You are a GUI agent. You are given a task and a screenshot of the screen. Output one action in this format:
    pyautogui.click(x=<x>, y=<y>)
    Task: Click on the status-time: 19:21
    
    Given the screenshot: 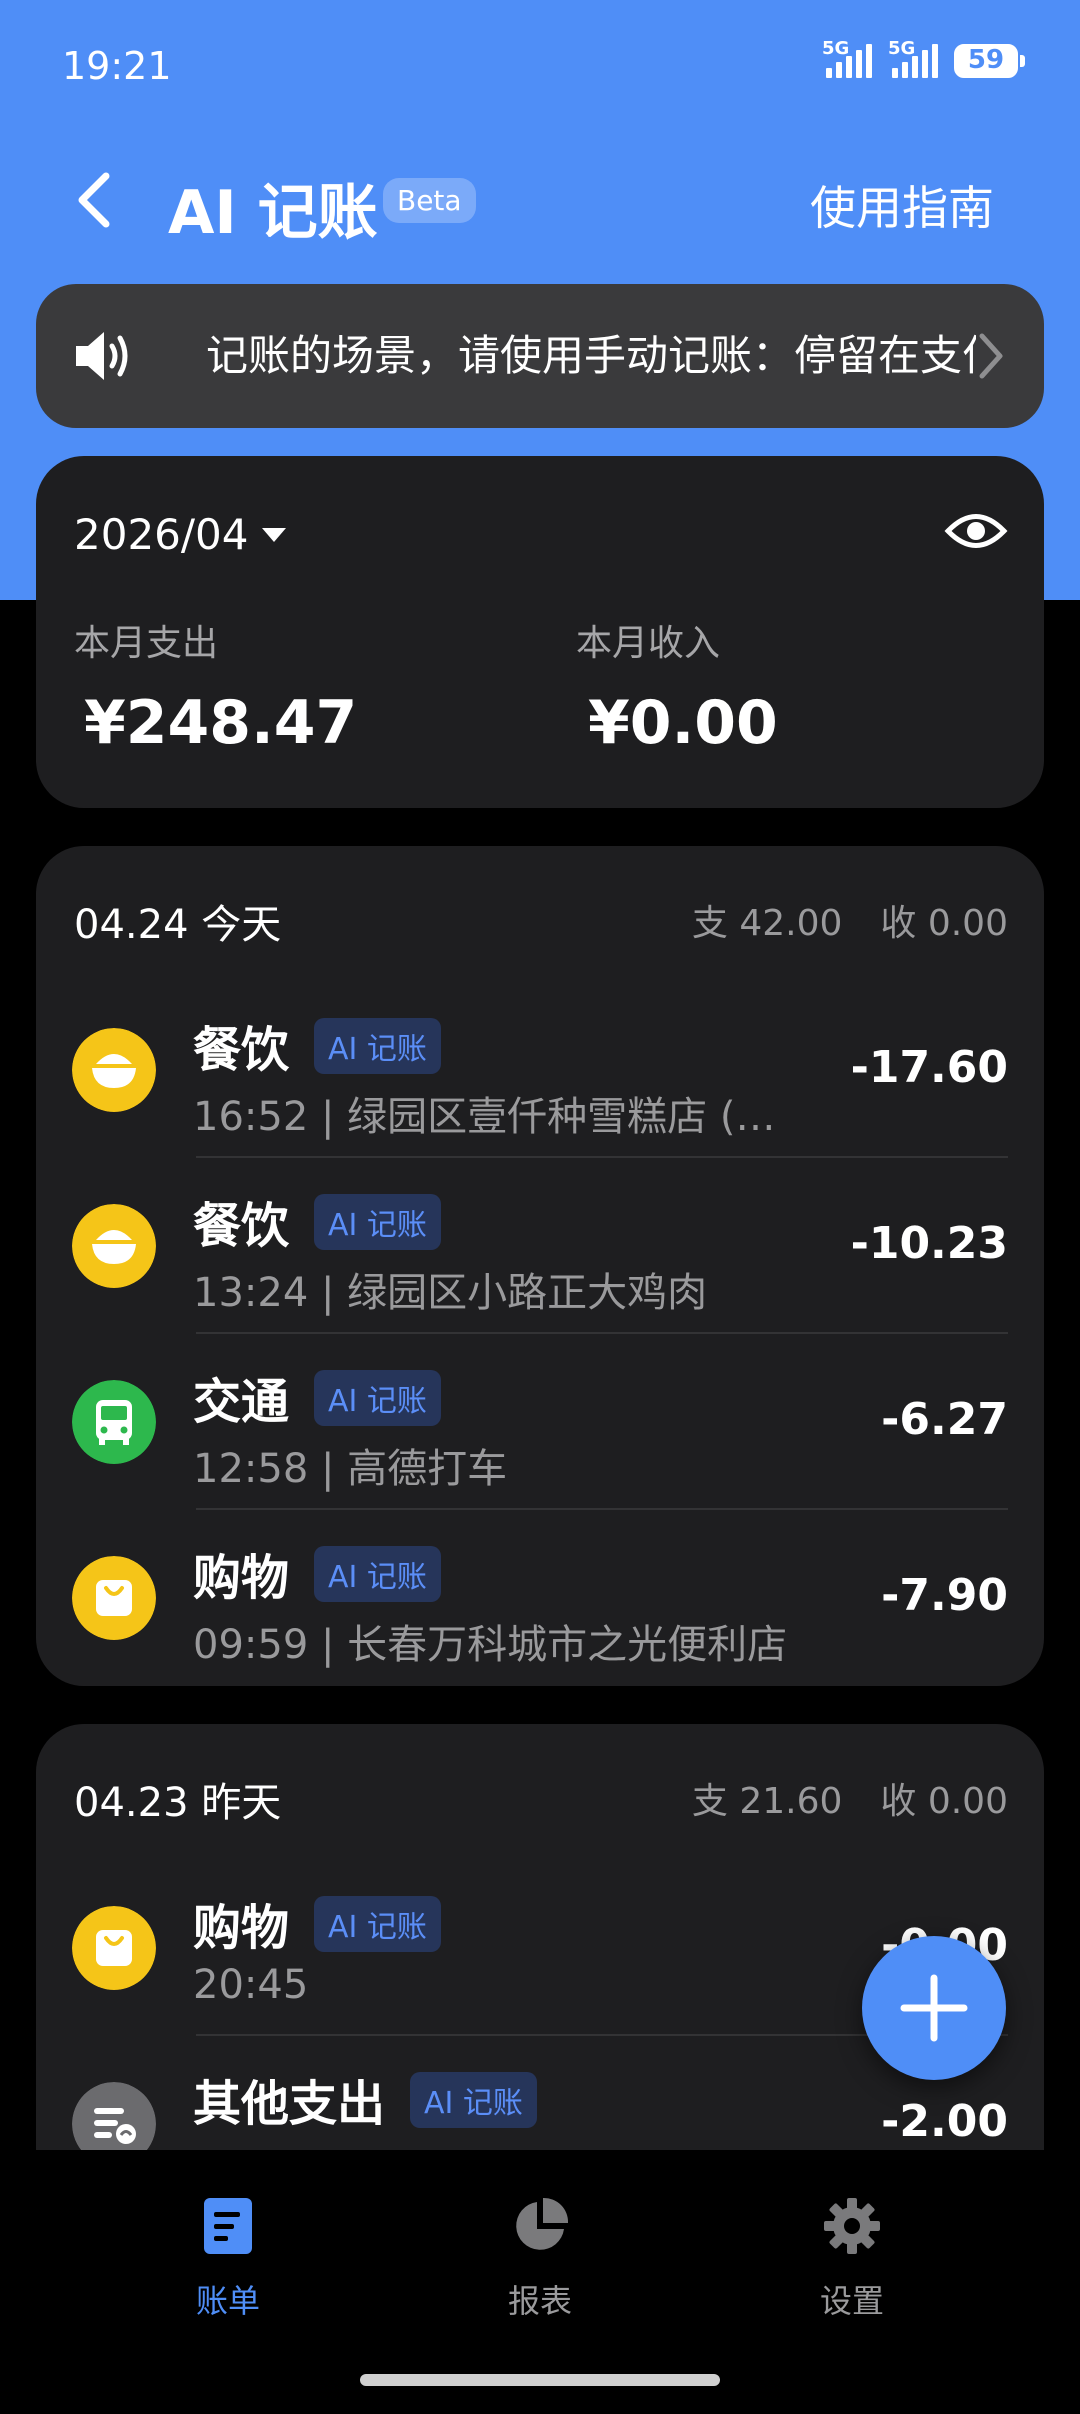 What is the action you would take?
    pyautogui.click(x=117, y=66)
    